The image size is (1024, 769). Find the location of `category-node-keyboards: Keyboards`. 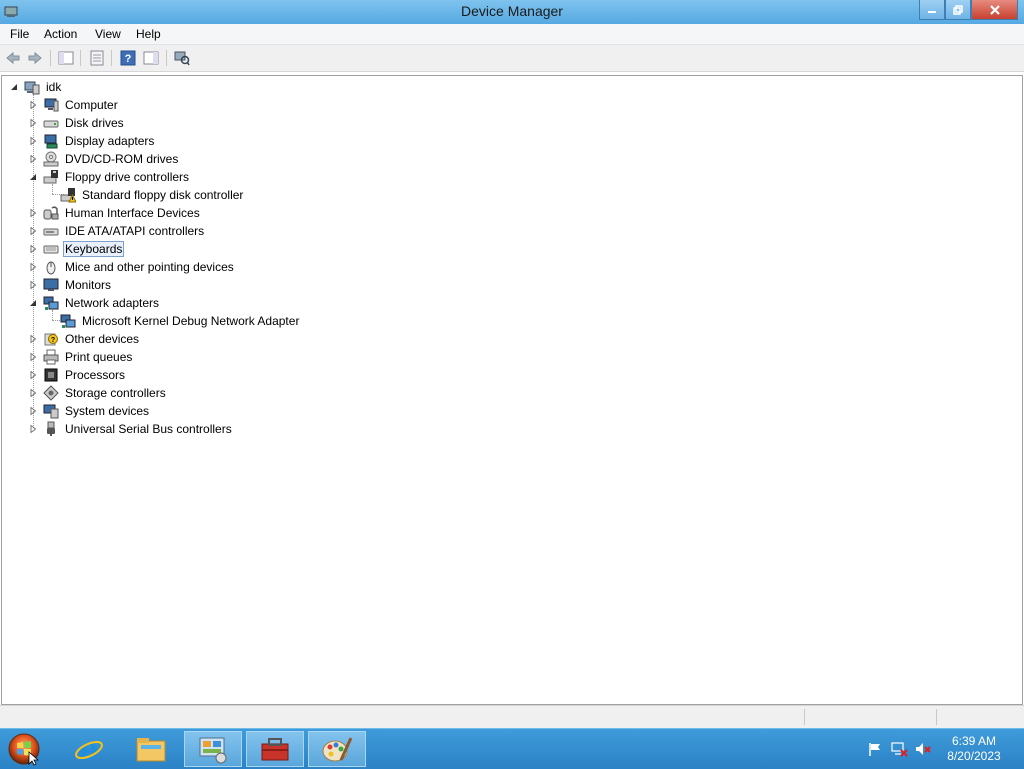

category-node-keyboards: Keyboards is located at coordinates (77, 249).